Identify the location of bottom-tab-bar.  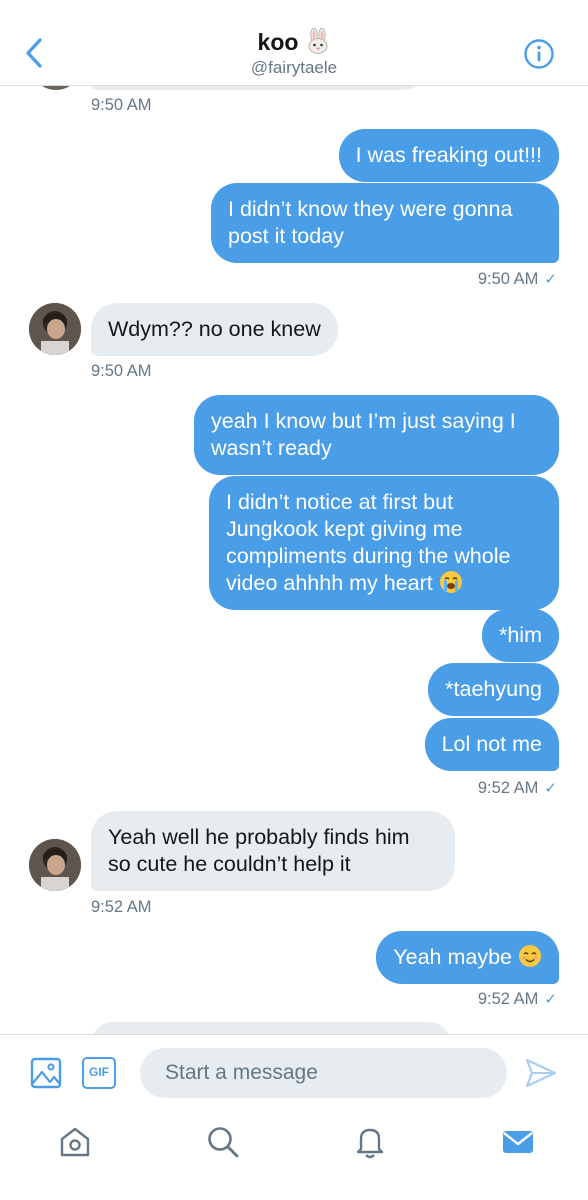
(294, 1155).